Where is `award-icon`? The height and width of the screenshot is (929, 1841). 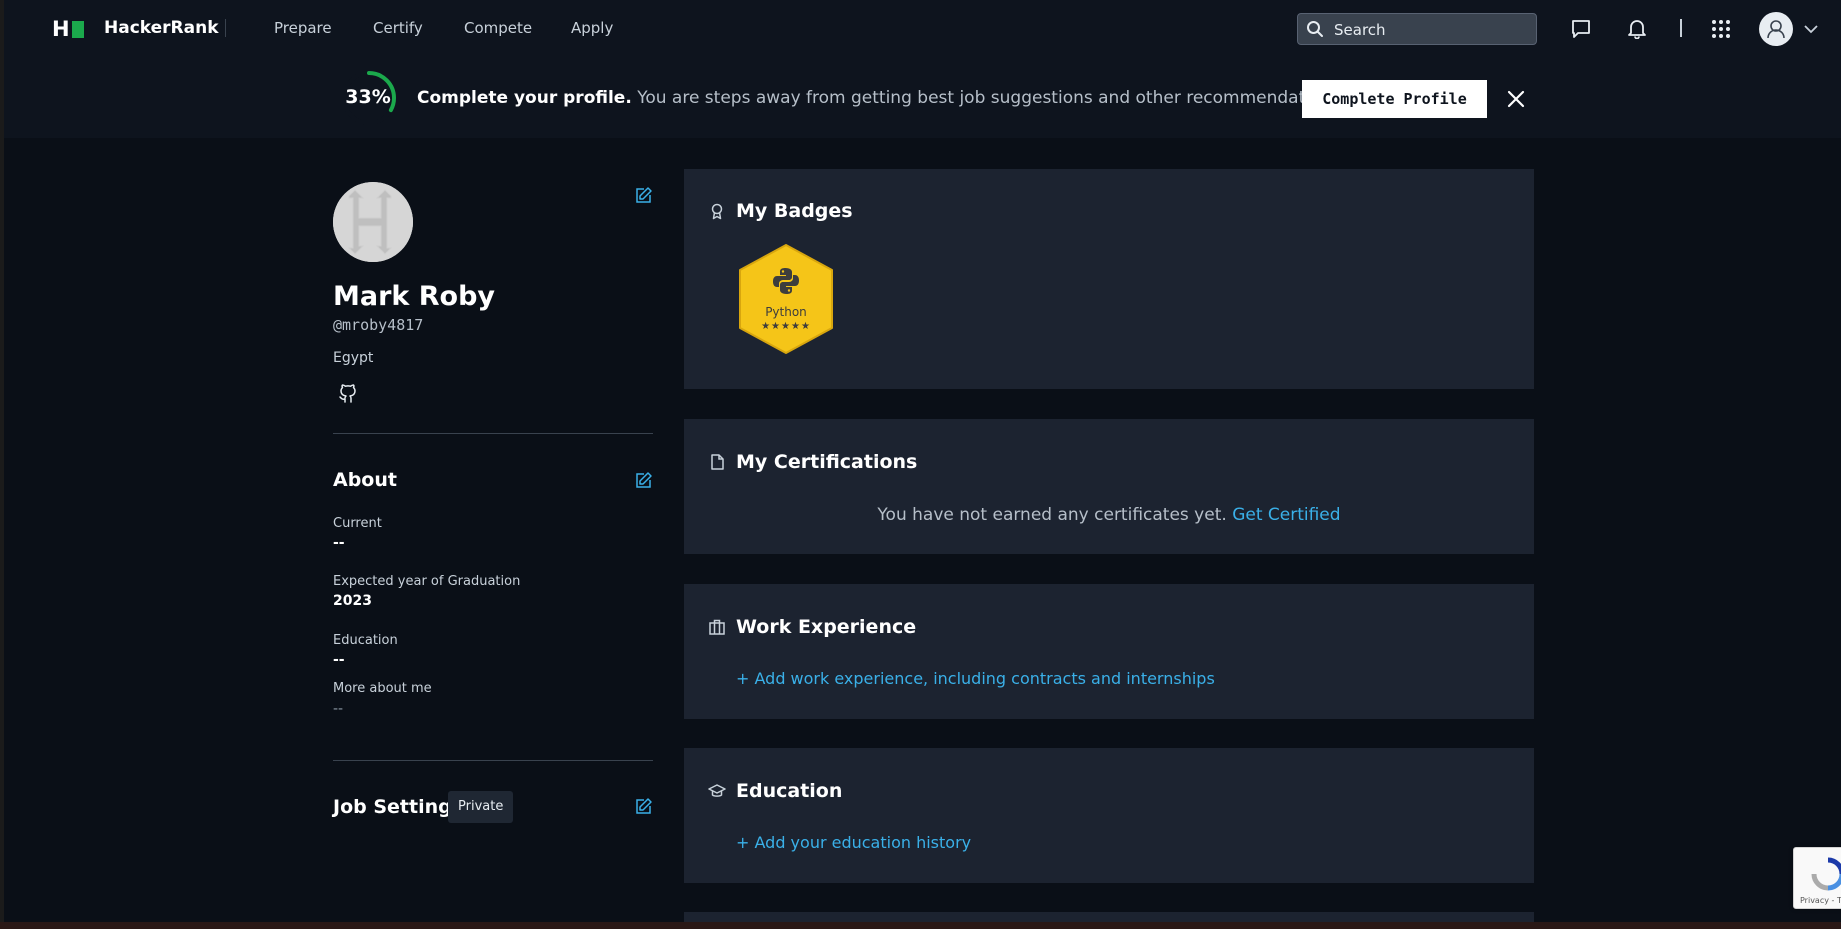 award-icon is located at coordinates (717, 211).